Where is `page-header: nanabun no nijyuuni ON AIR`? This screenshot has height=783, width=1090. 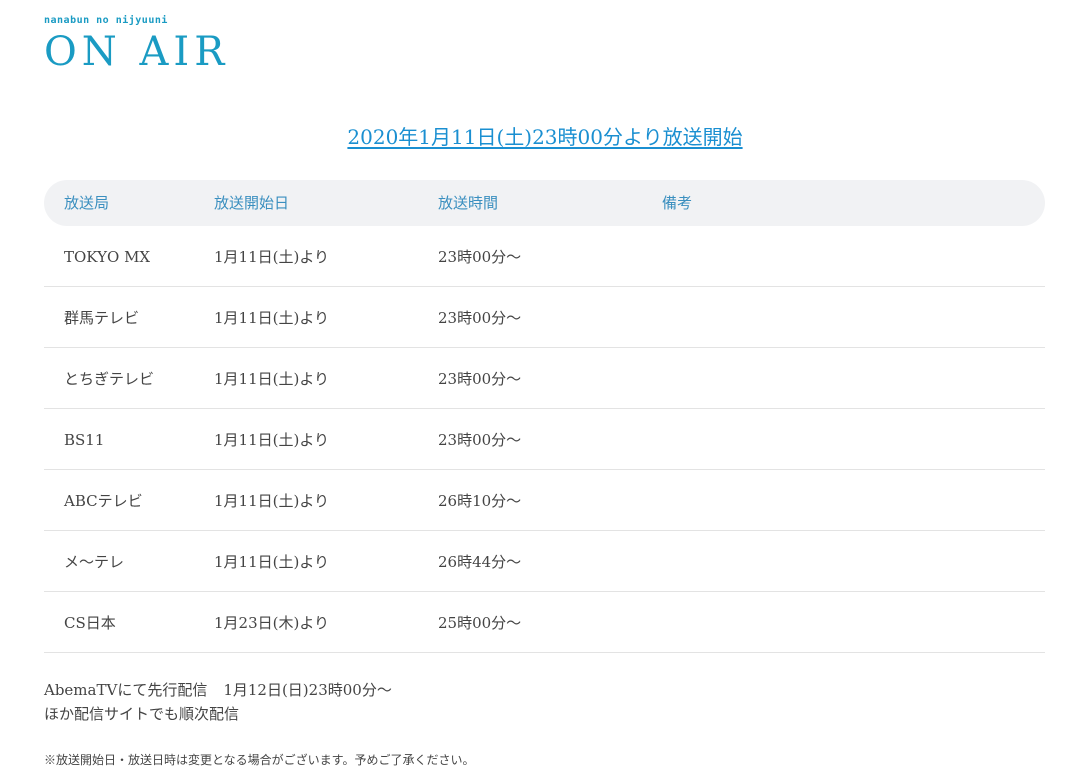
page-header: nanabun no nijyuuni ON AIR is located at coordinates (136, 45).